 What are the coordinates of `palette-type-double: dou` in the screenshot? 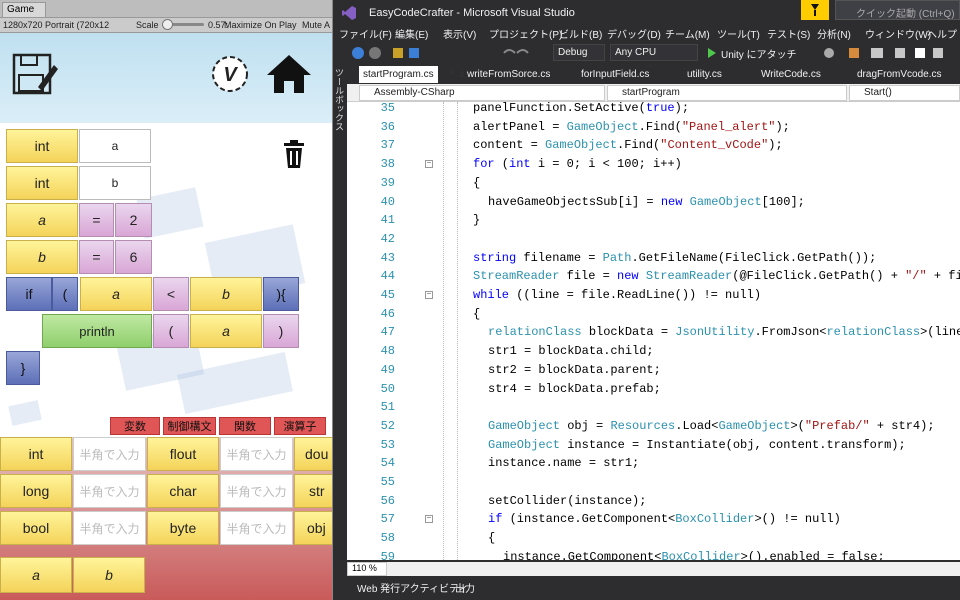 It's located at (313, 454).